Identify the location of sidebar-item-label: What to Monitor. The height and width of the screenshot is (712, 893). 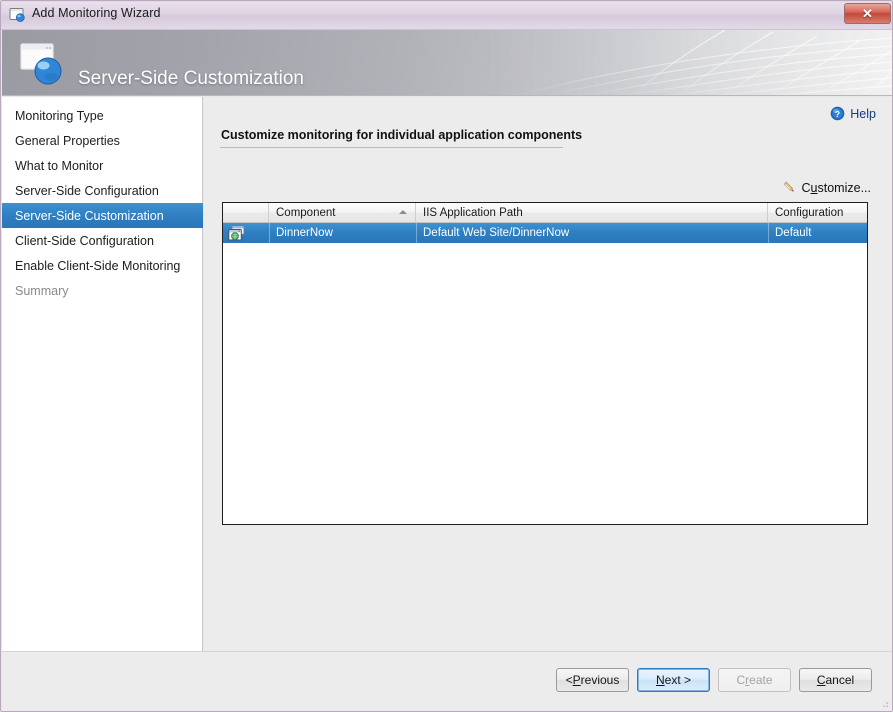
(59, 165).